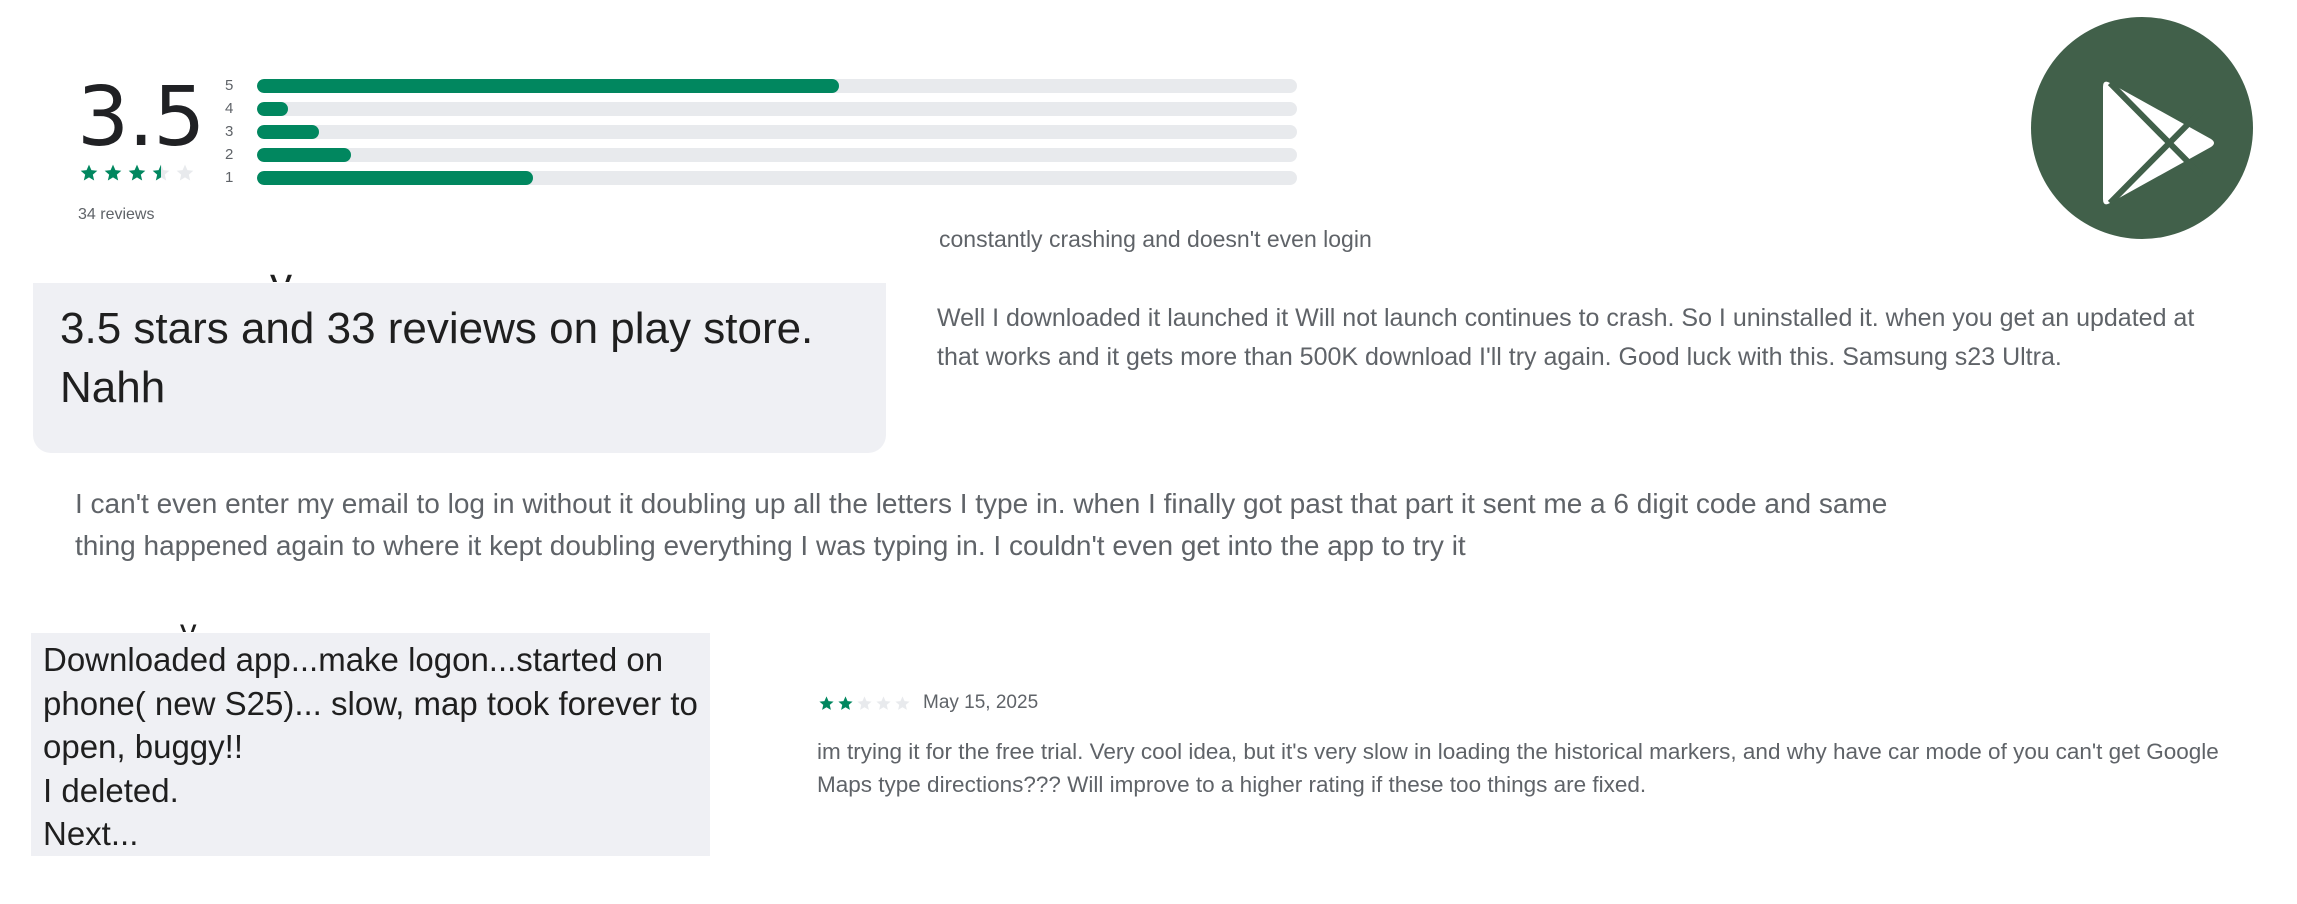  I want to click on bubble-line: 3.5 stars and 33 reviews on play store., so click(437, 328).